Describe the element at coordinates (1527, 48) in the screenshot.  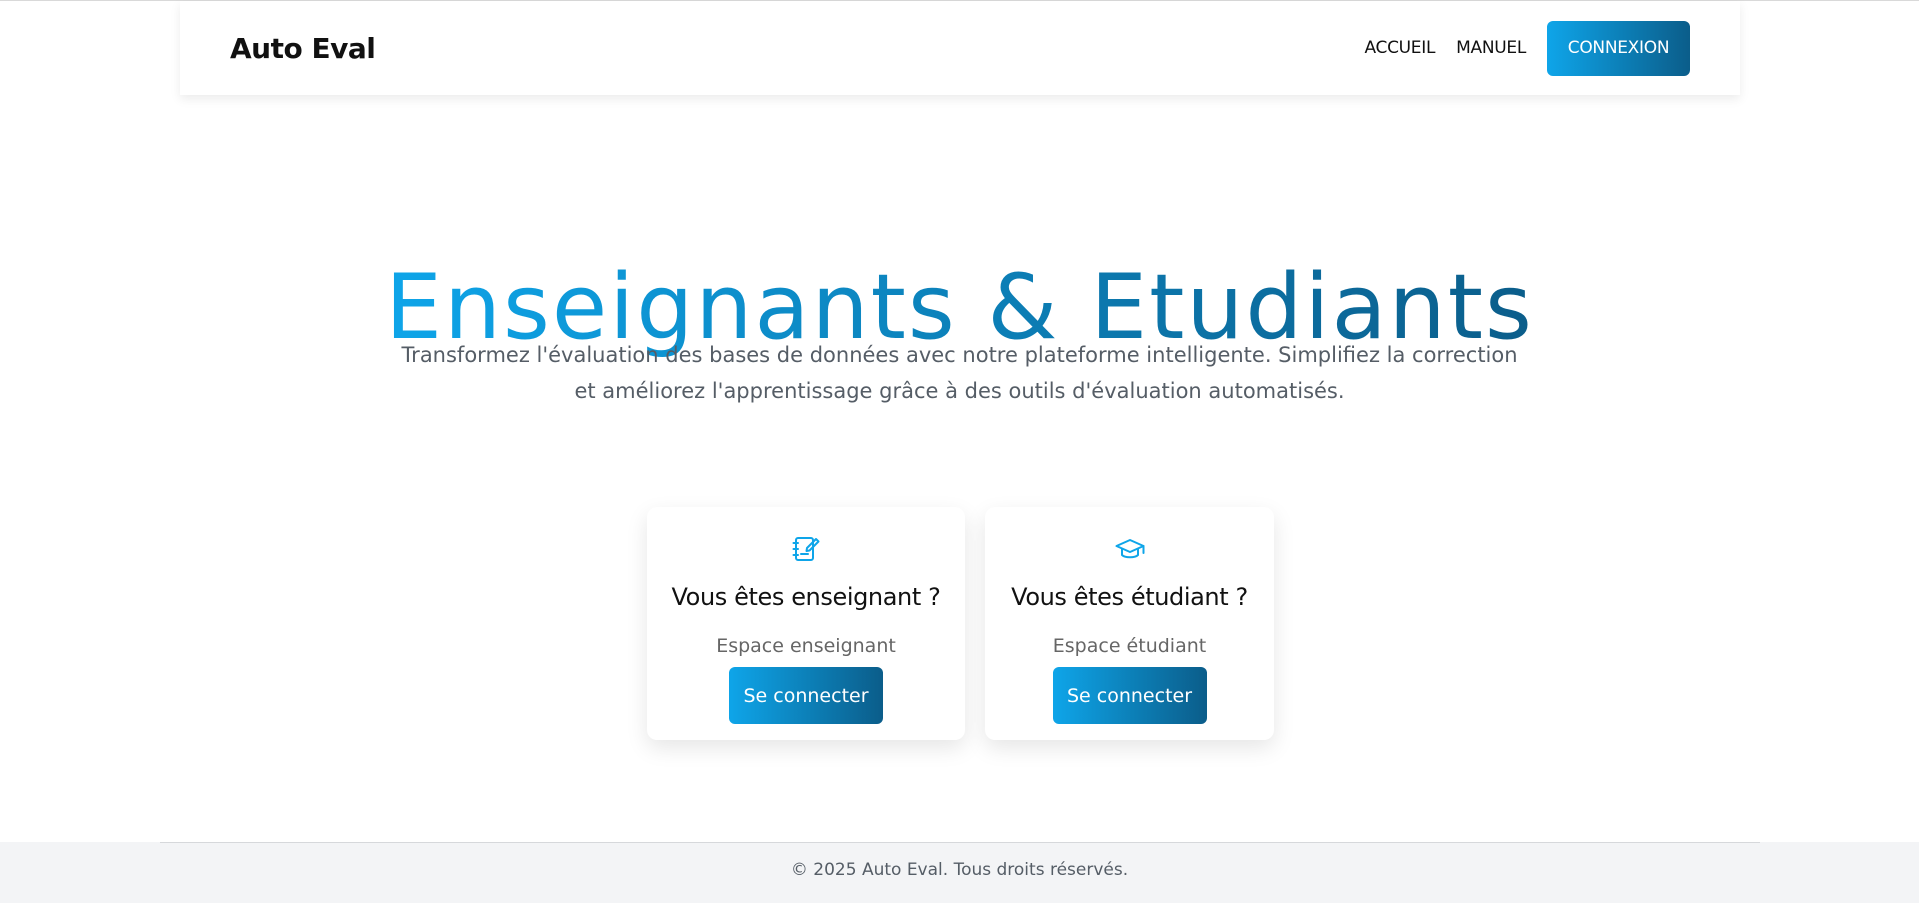
I see `nav-menu: ACCUEIL MANUEL CONNEXION` at that location.